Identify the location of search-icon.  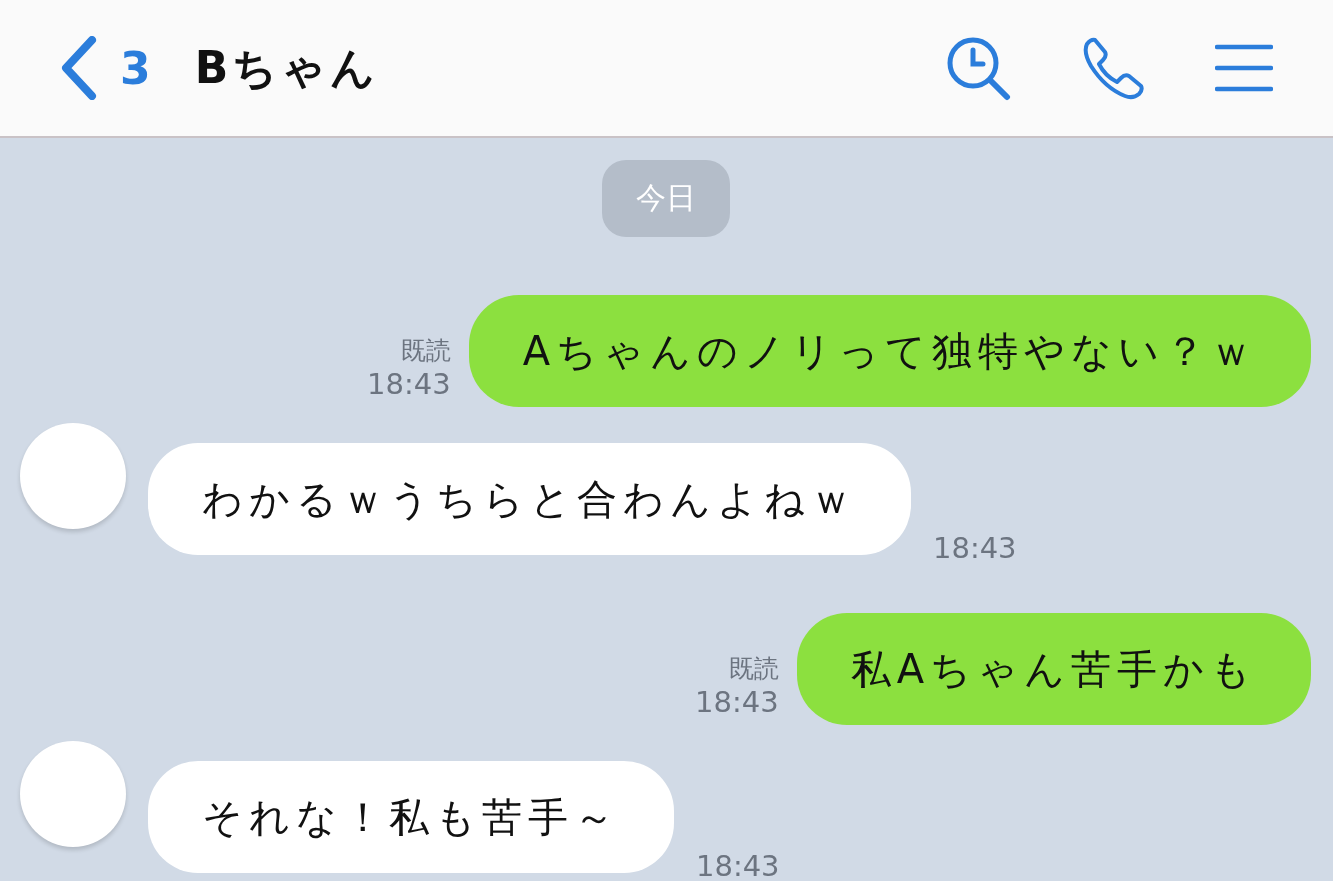
(978, 68).